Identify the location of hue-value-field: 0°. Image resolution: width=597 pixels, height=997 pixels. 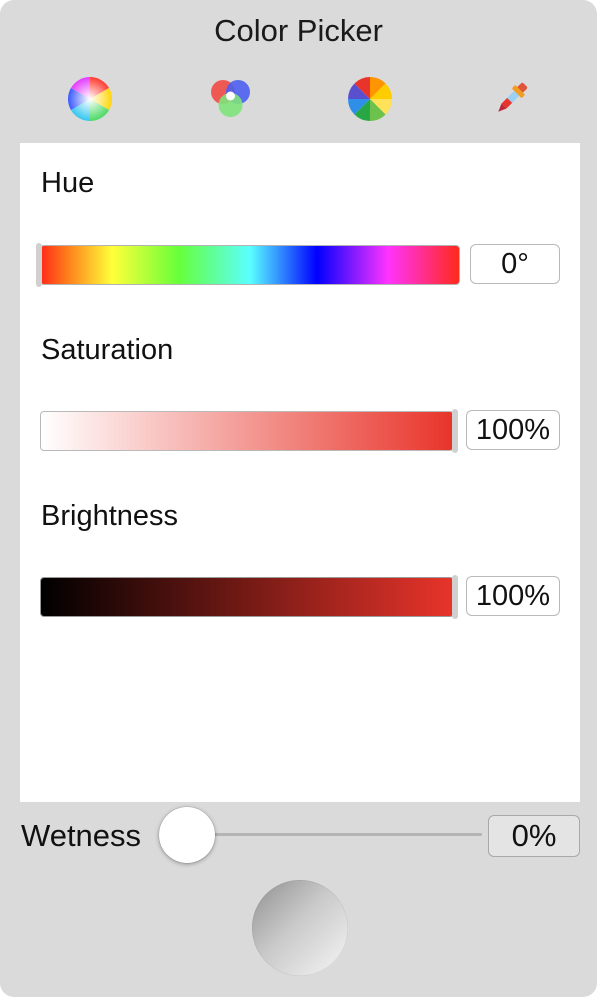
(515, 264).